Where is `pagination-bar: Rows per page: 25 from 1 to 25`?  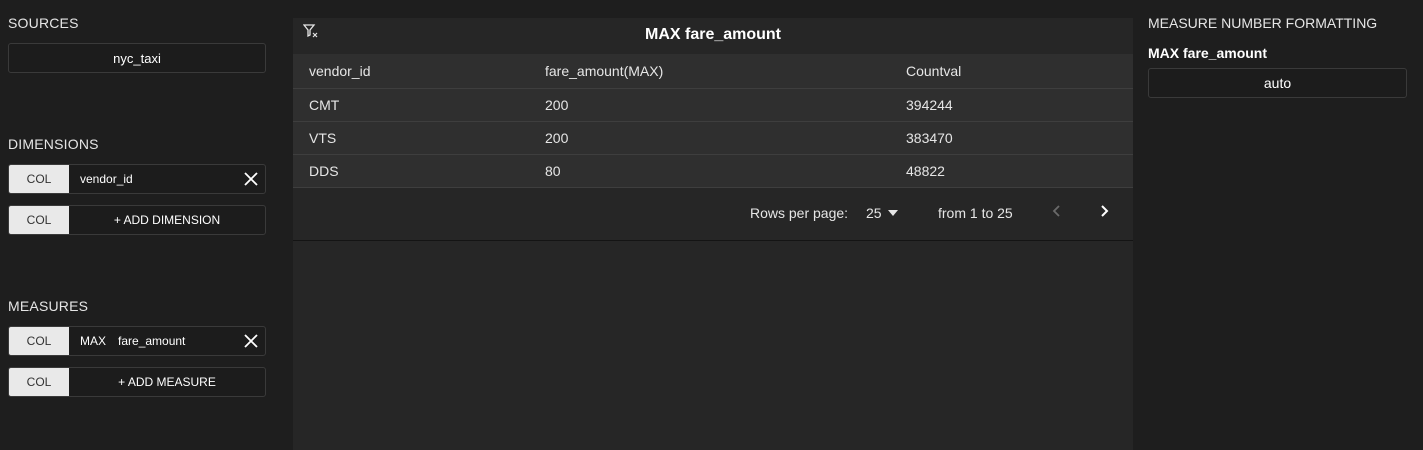 pagination-bar: Rows per page: 25 from 1 to 25 is located at coordinates (713, 214).